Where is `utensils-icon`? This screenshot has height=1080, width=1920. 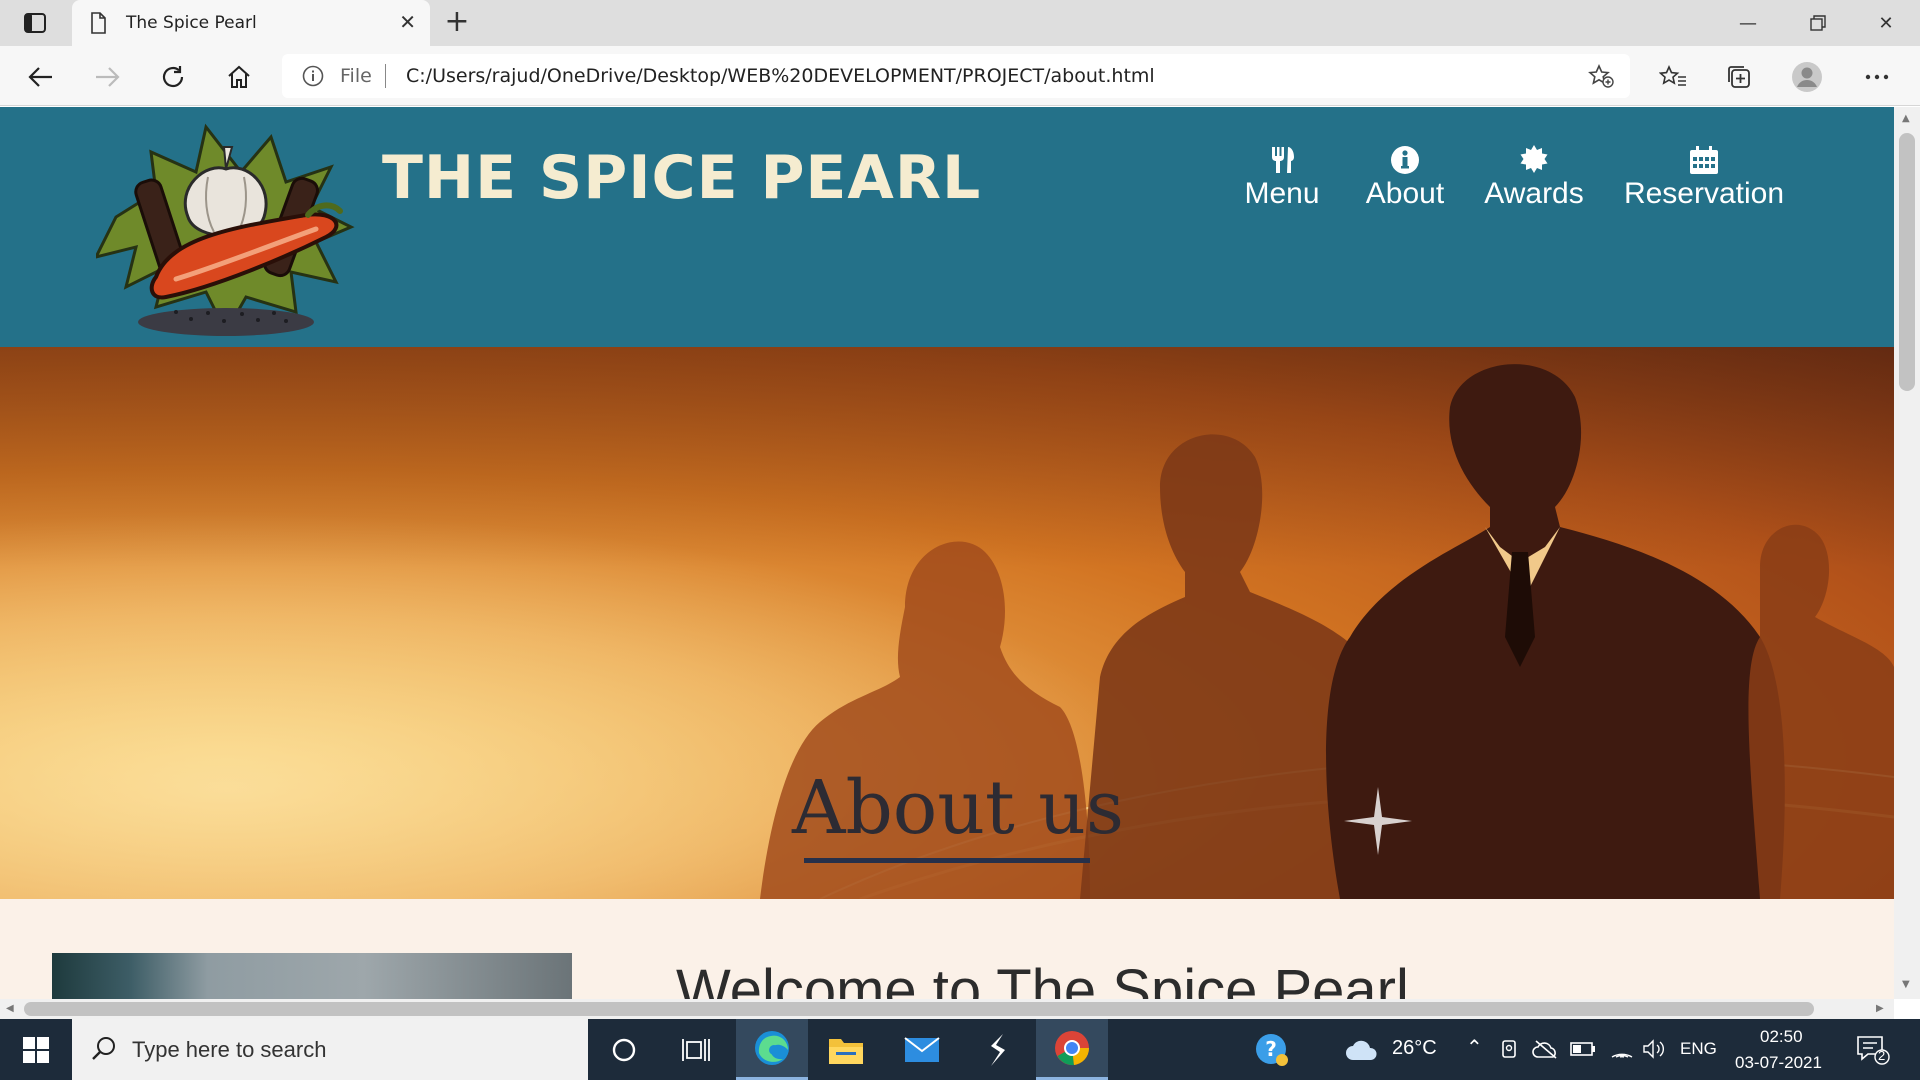 utensils-icon is located at coordinates (1283, 160).